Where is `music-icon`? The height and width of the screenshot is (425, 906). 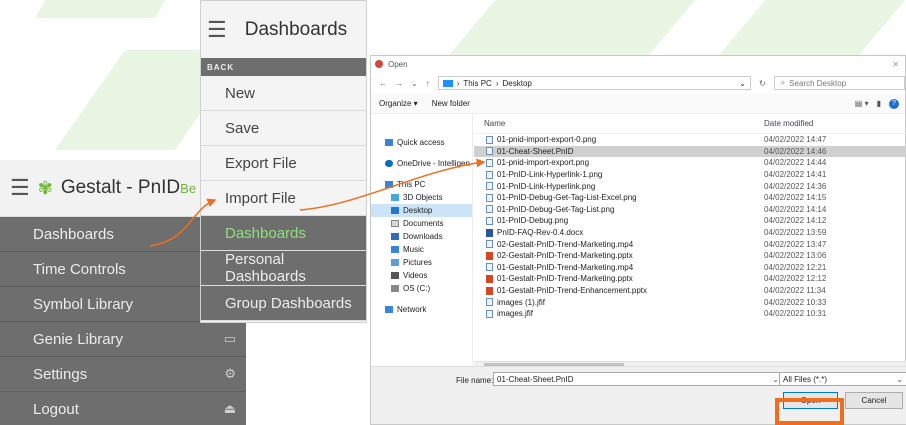 music-icon is located at coordinates (395, 249).